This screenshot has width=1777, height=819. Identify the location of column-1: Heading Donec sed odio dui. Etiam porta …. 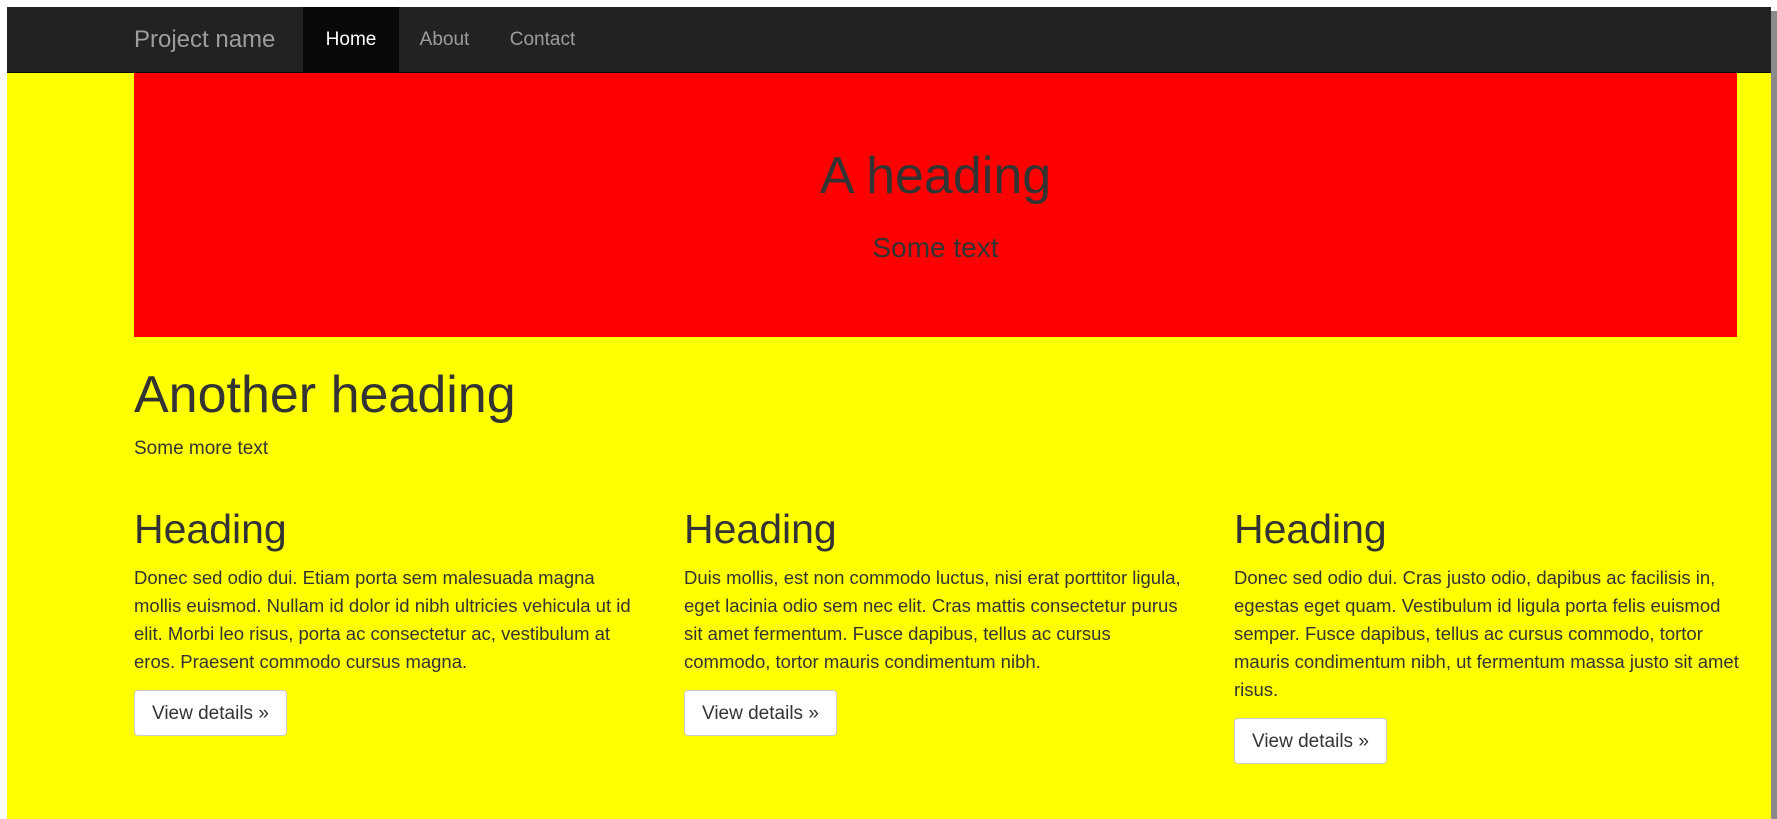
(389, 621).